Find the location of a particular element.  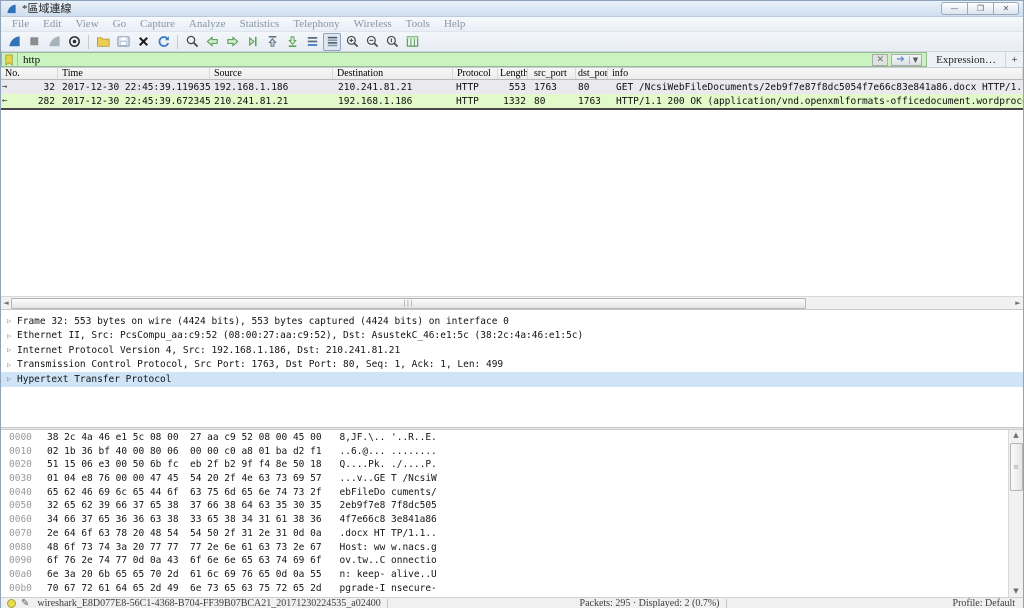

filter-bar: http ✕ ➔ ▼ Expression… + is located at coordinates (512, 60).